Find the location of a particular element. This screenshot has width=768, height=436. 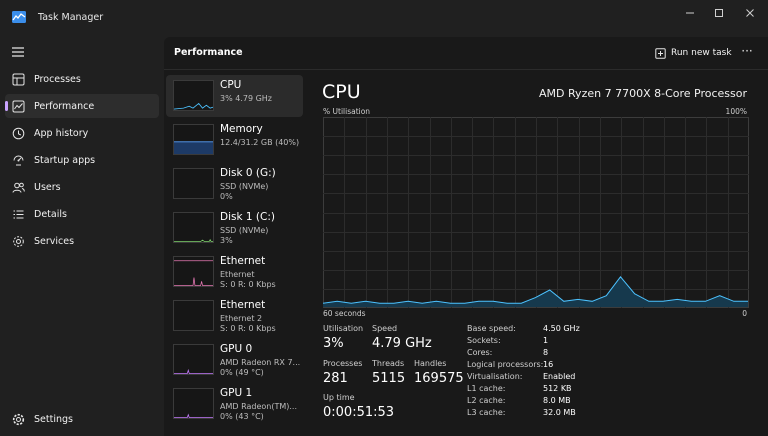

startup-apps-icon is located at coordinates (18, 160).